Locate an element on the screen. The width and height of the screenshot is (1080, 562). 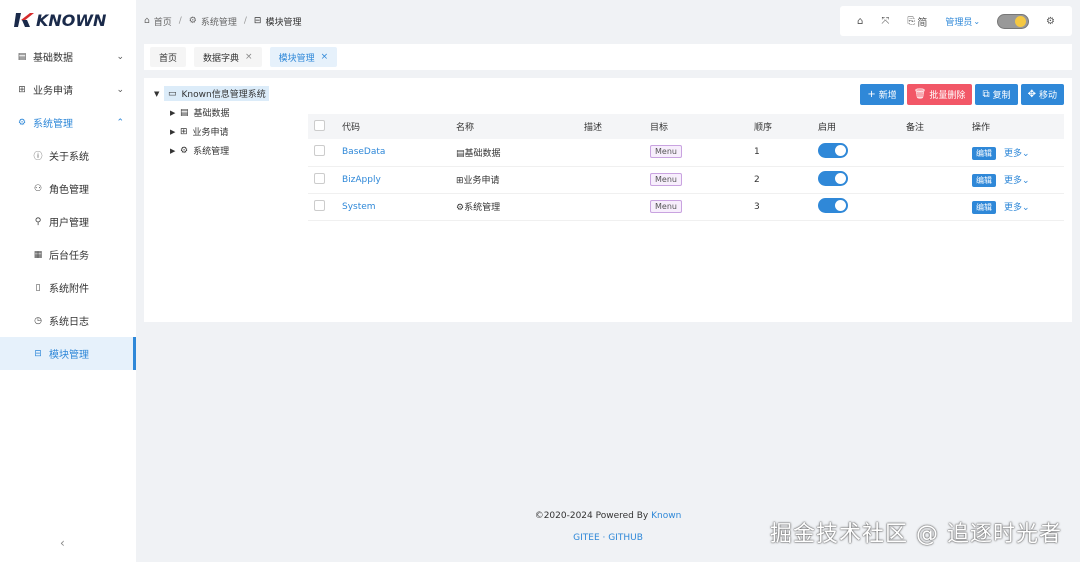
chevron-up-icon: ⌃ is located at coordinates (120, 123).